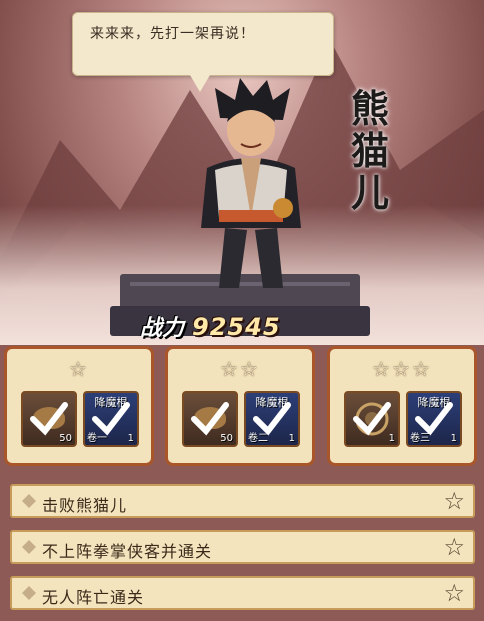 The width and height of the screenshot is (484, 621). What do you see at coordinates (258, 438) in the screenshot?
I see `item-bottom-label: 卷二` at bounding box center [258, 438].